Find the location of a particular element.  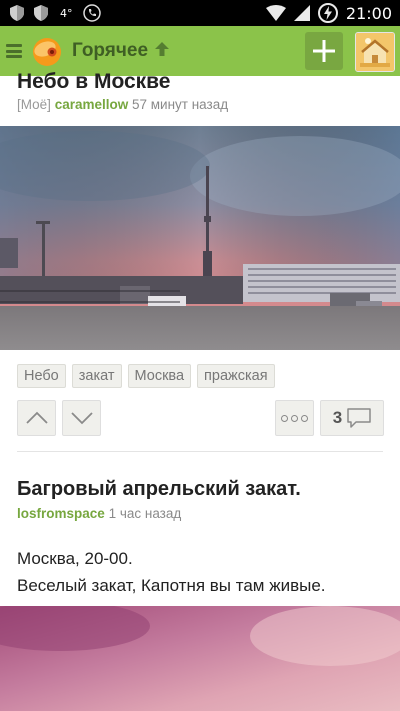

post-title: Багровый апрельский закат. is located at coordinates (159, 489).